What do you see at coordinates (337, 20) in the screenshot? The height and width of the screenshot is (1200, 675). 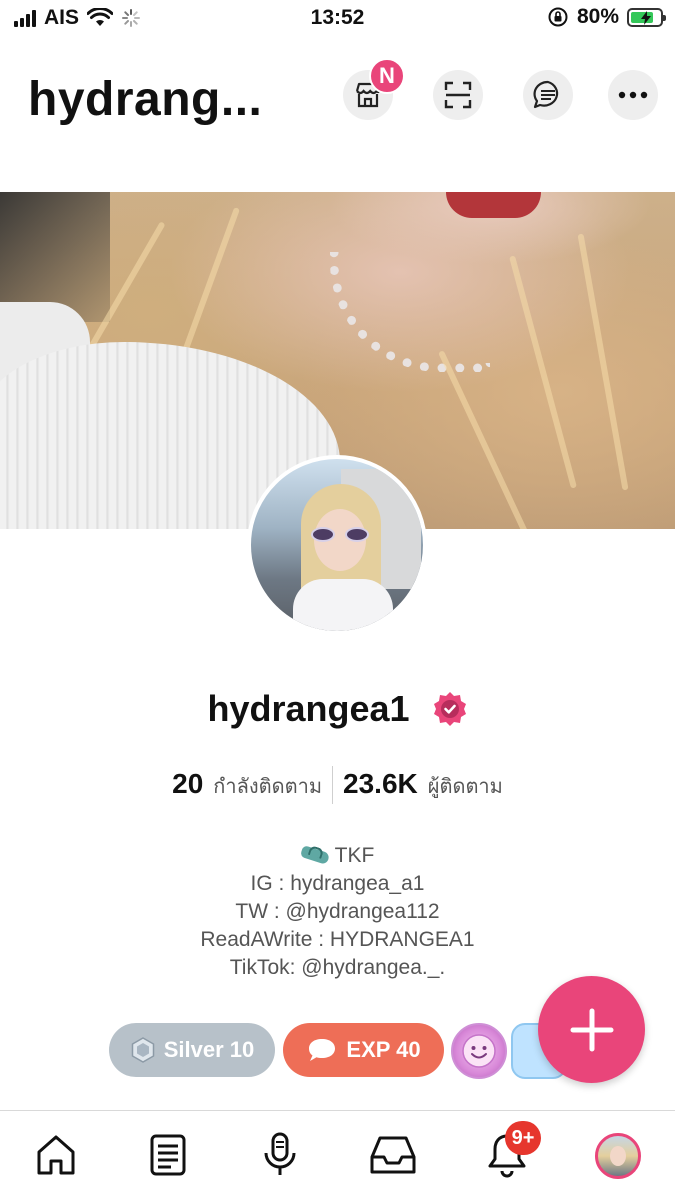 I see `status-bar: AIS 13:52 80%` at bounding box center [337, 20].